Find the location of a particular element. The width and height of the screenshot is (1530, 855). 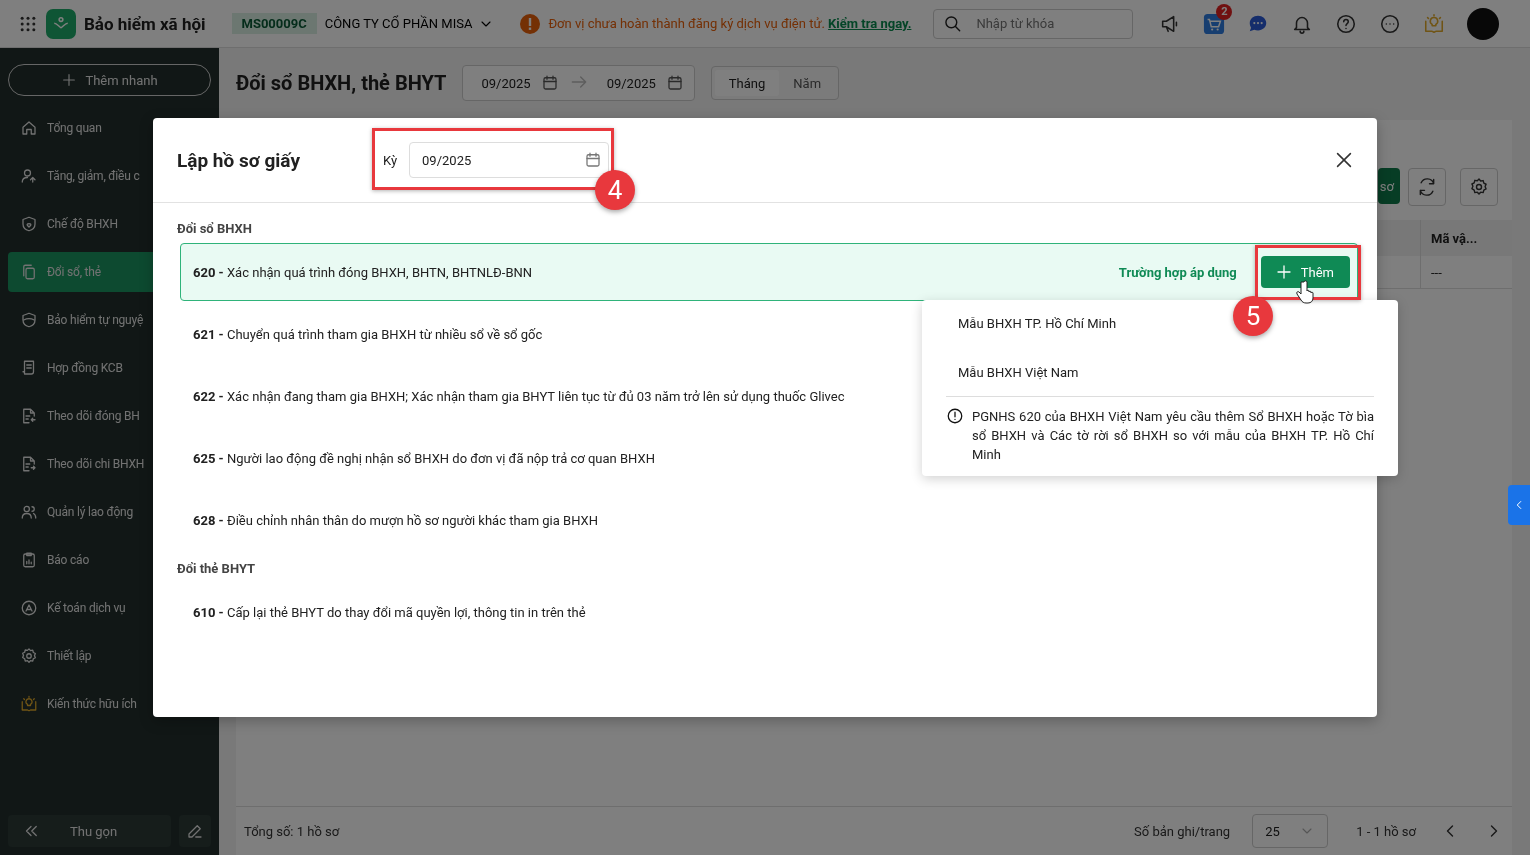

total-count: Tổng số: 1 hồ sơ is located at coordinates (292, 831).